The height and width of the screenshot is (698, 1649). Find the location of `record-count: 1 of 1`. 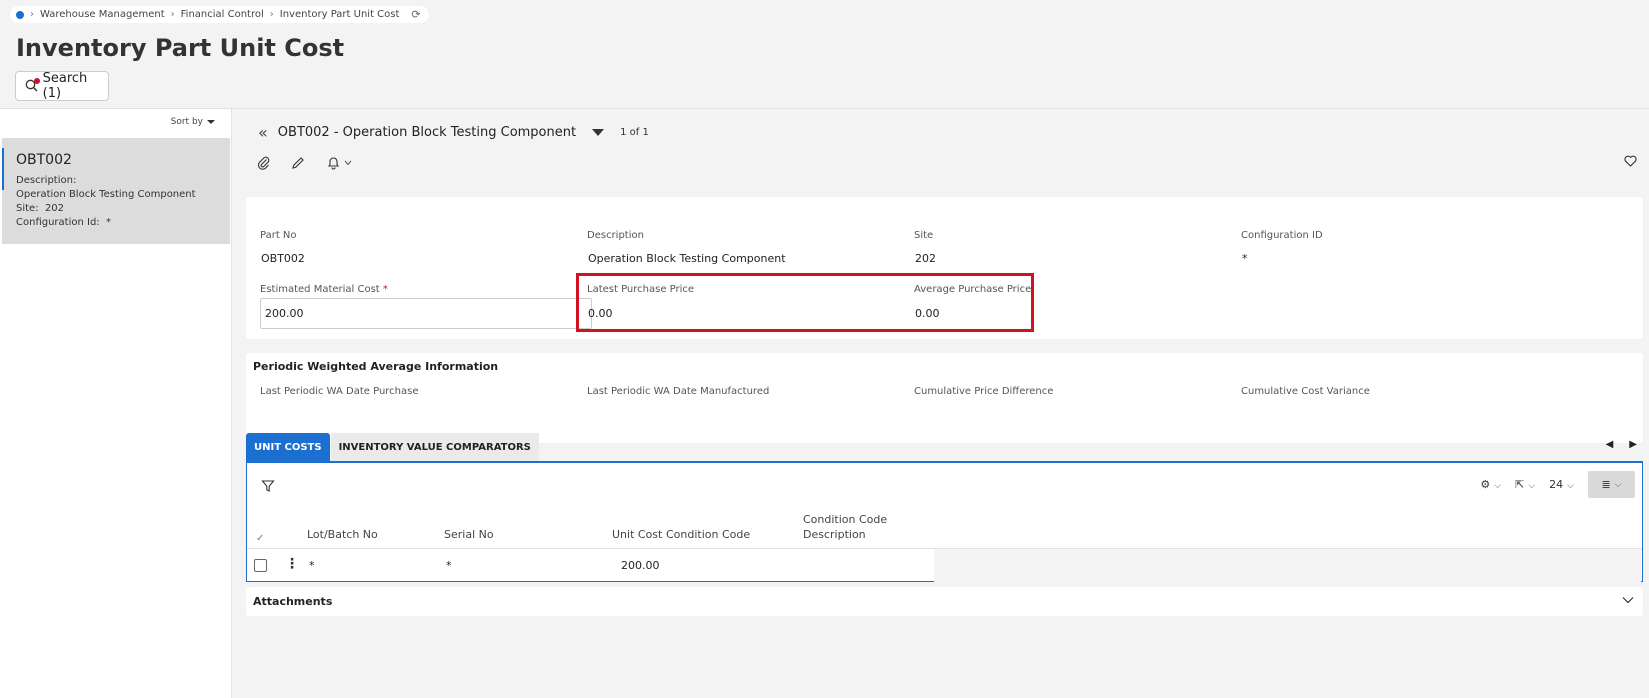

record-count: 1 of 1 is located at coordinates (634, 132).